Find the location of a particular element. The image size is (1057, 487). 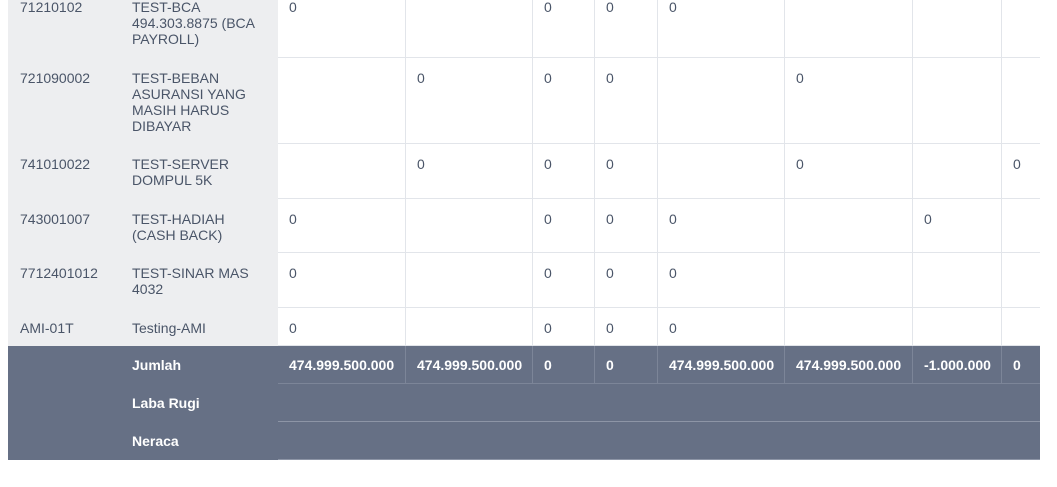

account-code-cell: 741010022 is located at coordinates (64, 171).